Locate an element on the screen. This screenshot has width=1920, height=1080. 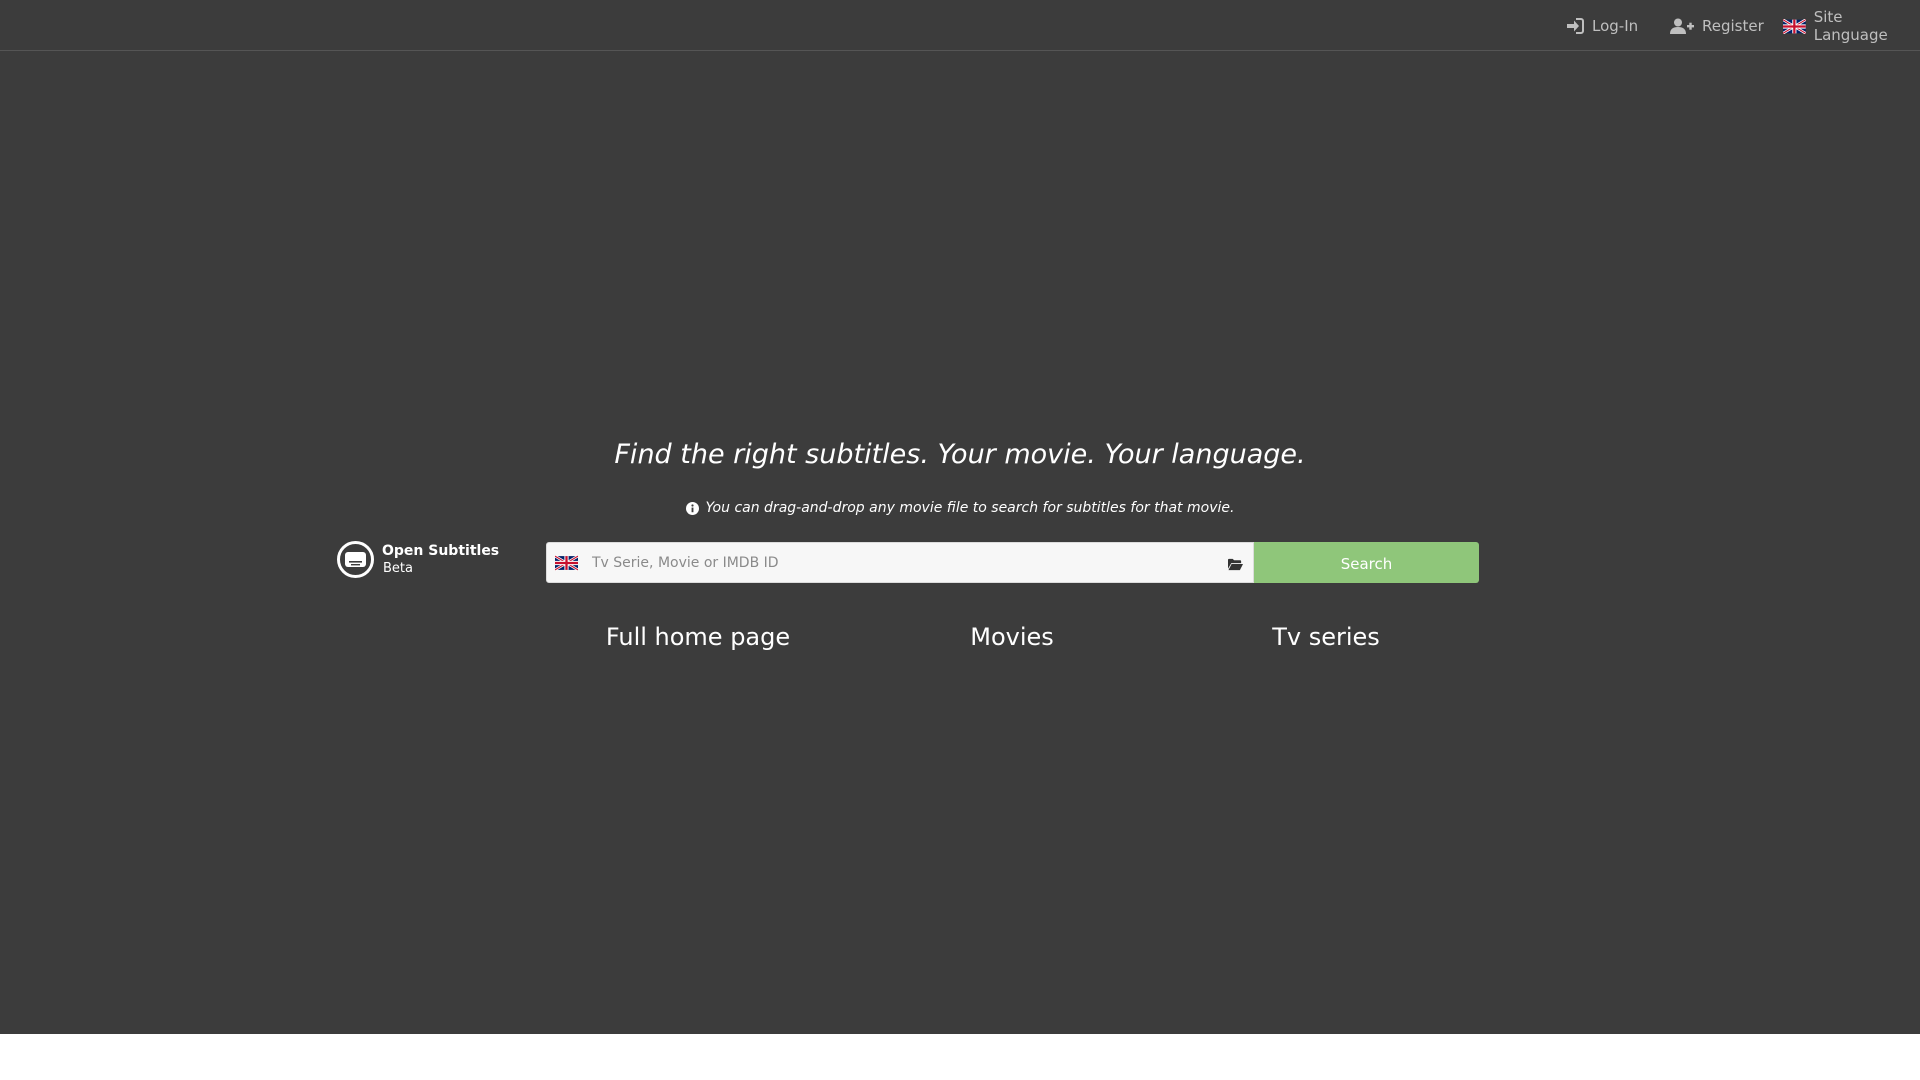
brand-text: Open Subtitles Beta is located at coordinates (440, 560).